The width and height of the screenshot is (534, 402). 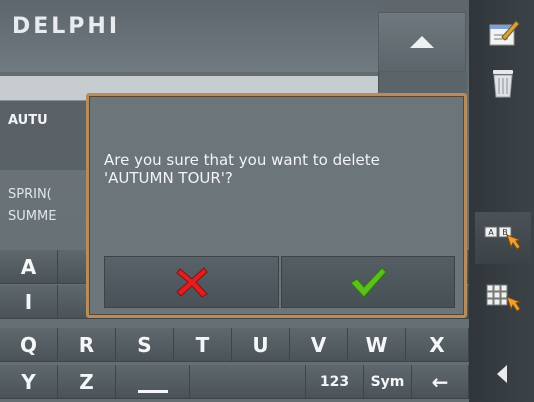 What do you see at coordinates (145, 345) in the screenshot?
I see `key-s: S` at bounding box center [145, 345].